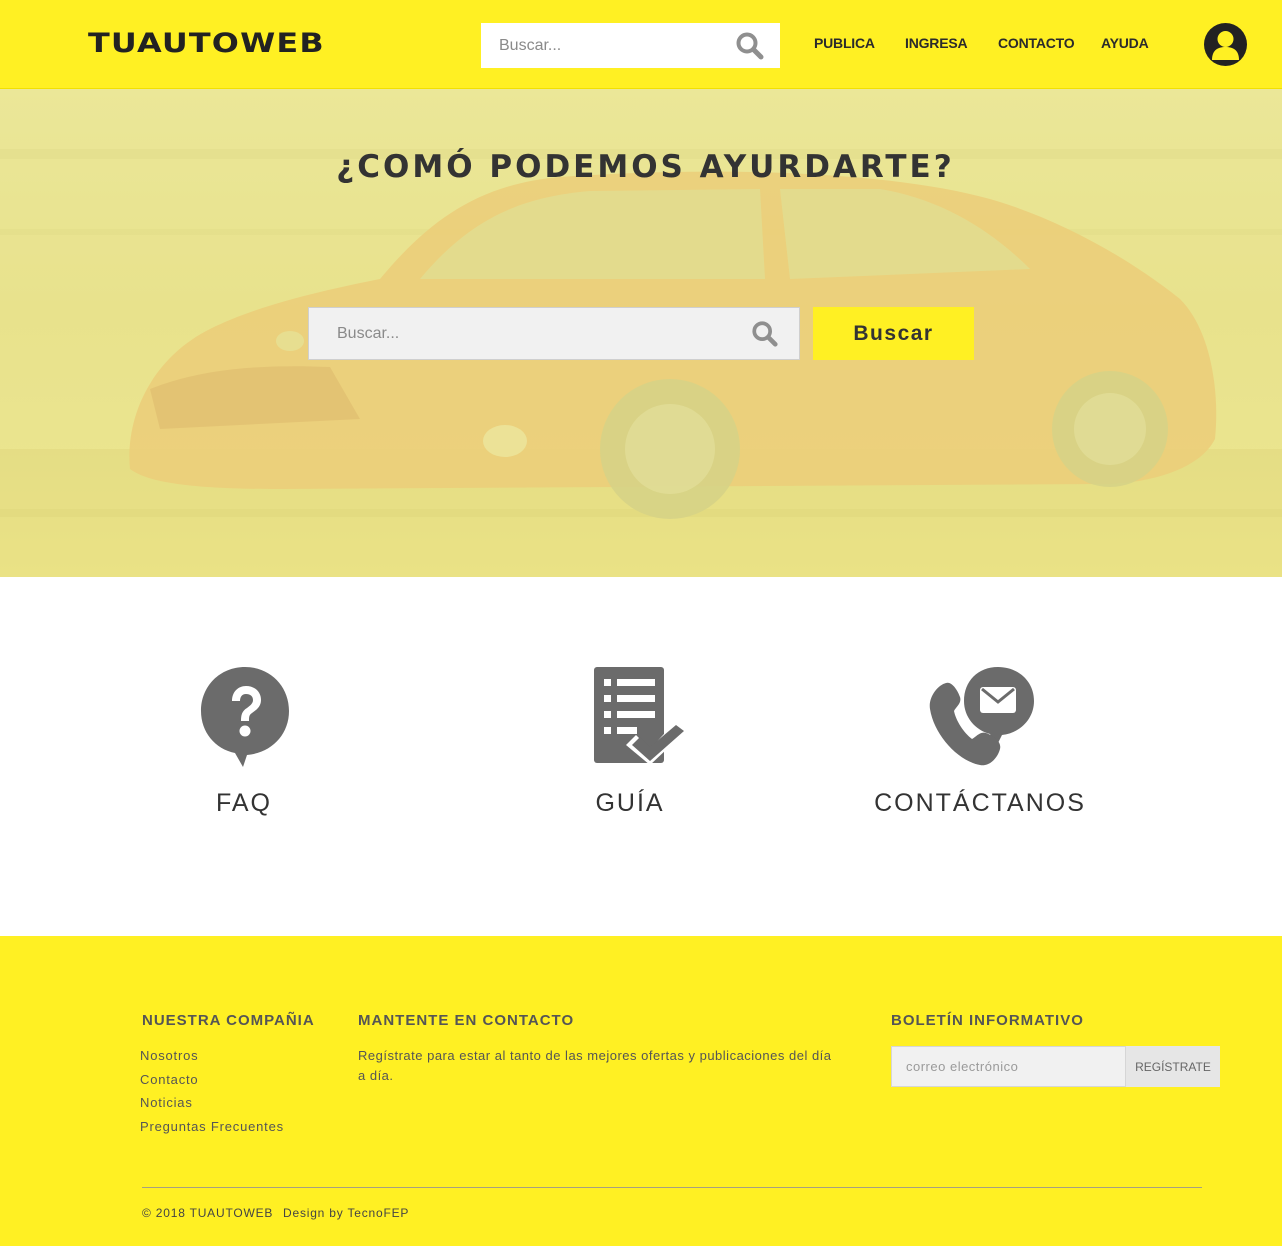  What do you see at coordinates (1125, 43) in the screenshot?
I see `nav-ayuda: AYUDA` at bounding box center [1125, 43].